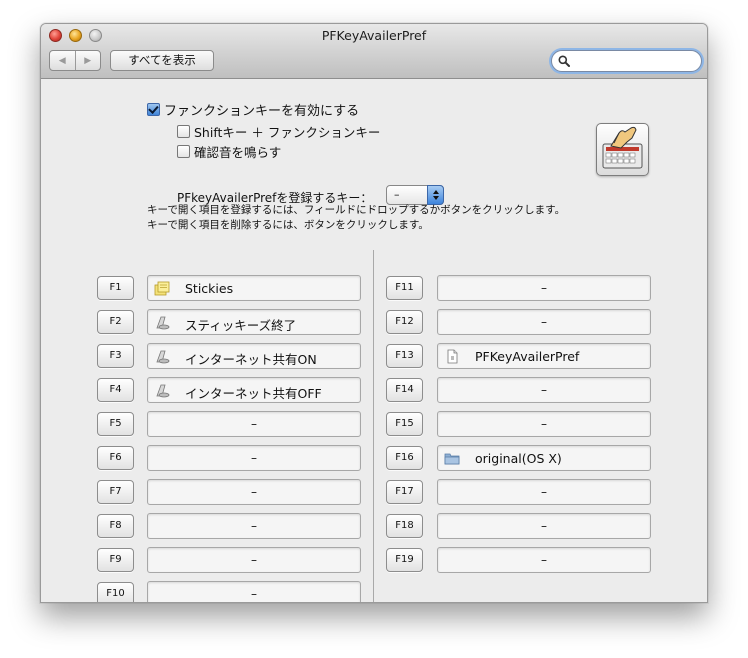 This screenshot has width=748, height=658. I want to click on f19-slot: –, so click(544, 560).